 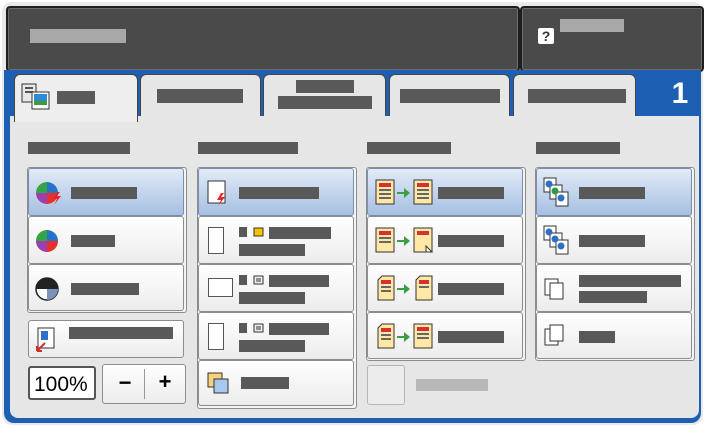 I want to click on full-color-label-redacted, so click(x=93, y=241).